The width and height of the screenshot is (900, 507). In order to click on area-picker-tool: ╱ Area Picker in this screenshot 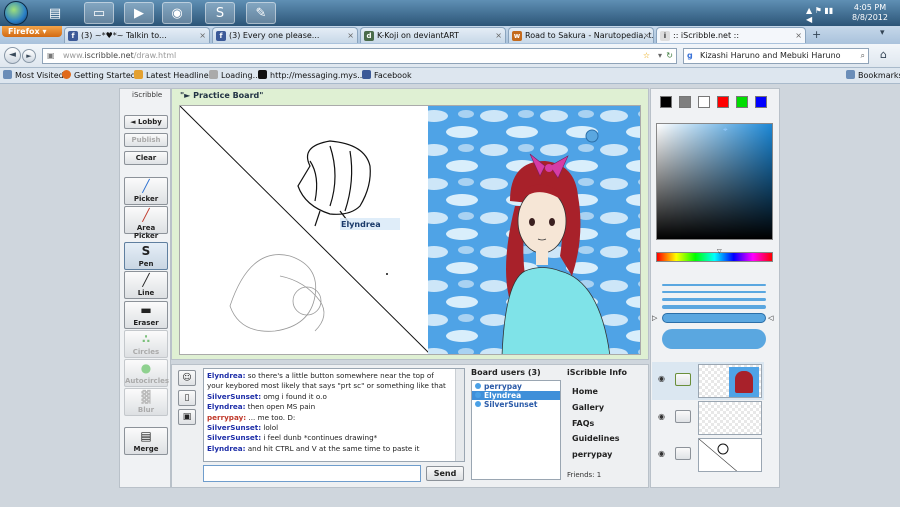, I will do `click(146, 223)`.